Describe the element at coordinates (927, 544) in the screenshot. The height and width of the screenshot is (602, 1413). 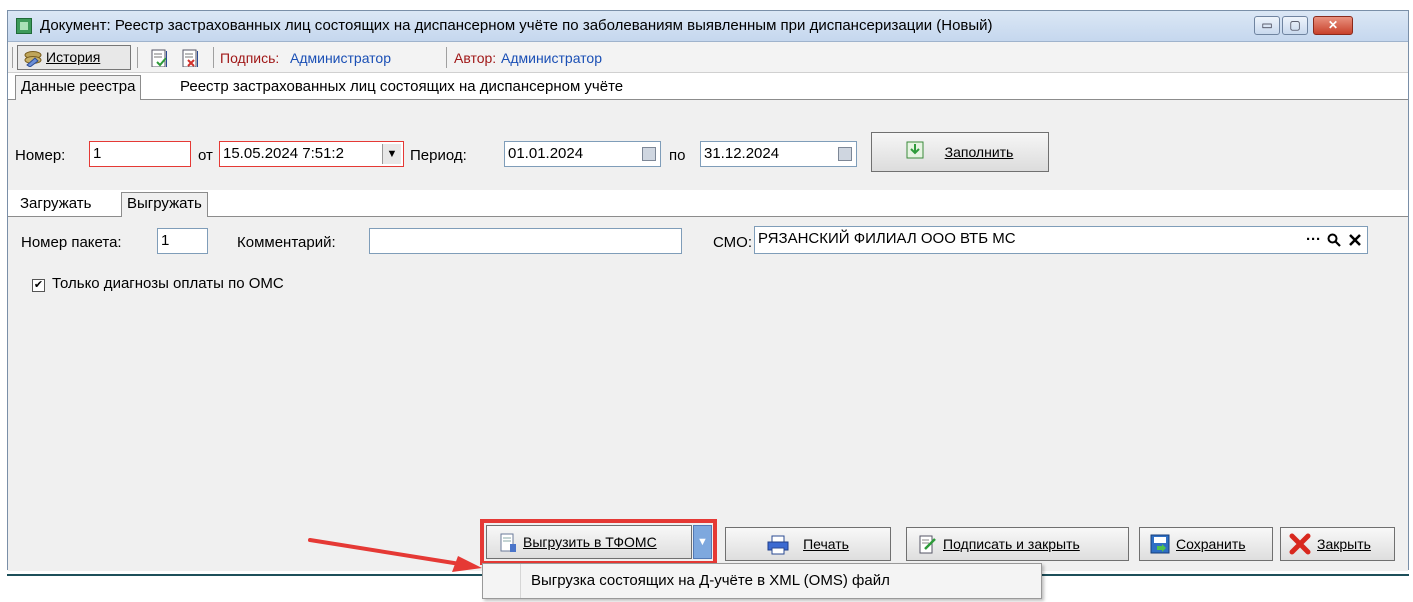
I see `sign-doc-icon` at that location.